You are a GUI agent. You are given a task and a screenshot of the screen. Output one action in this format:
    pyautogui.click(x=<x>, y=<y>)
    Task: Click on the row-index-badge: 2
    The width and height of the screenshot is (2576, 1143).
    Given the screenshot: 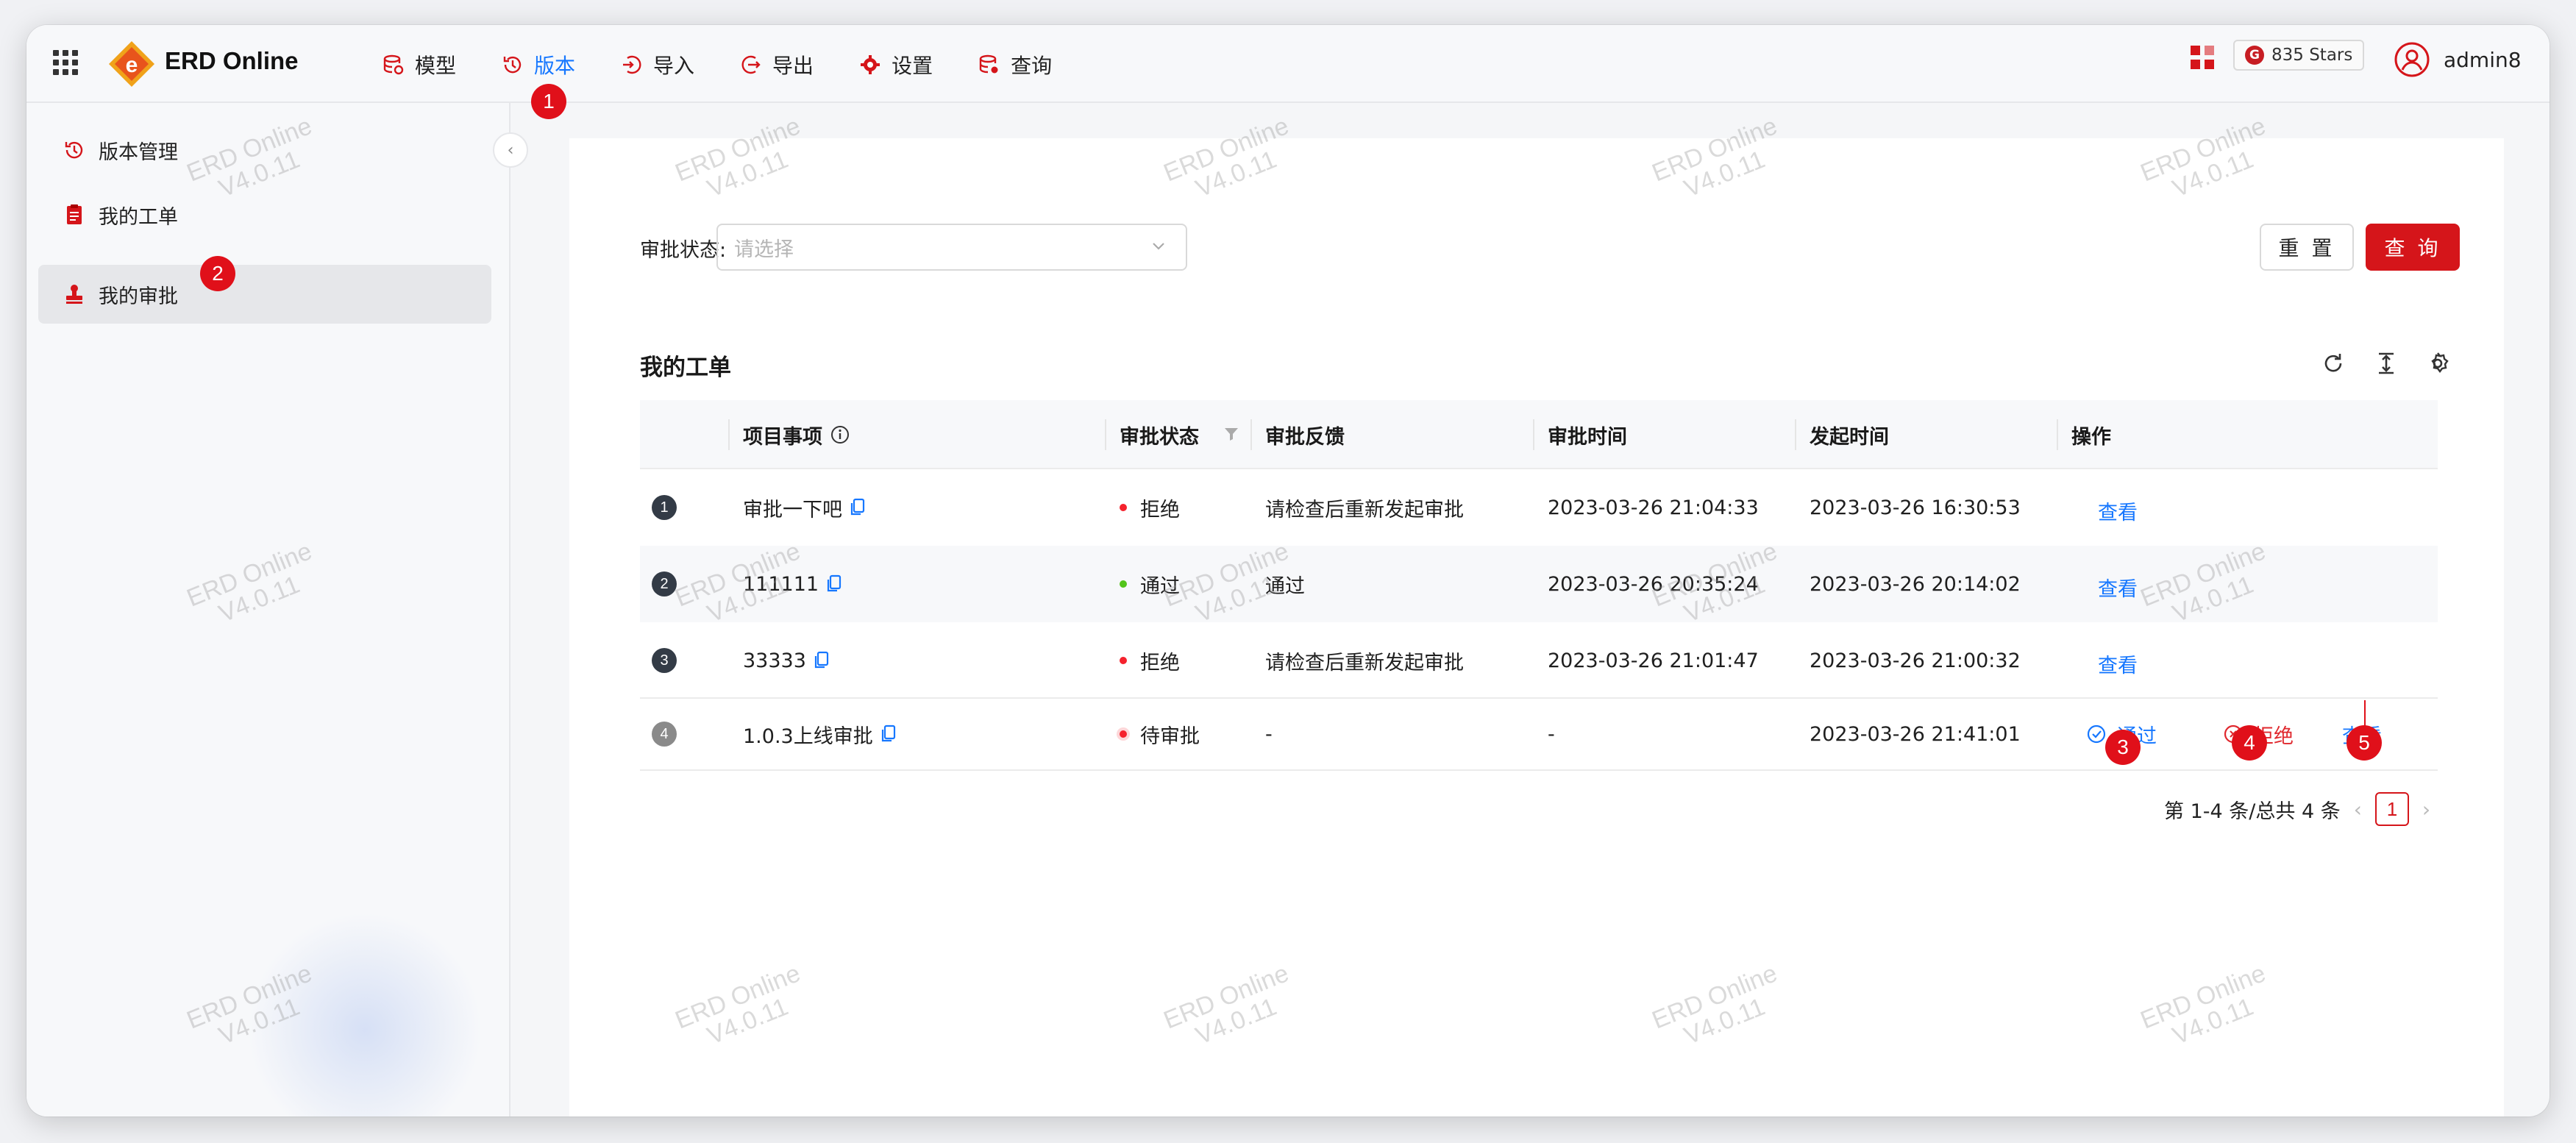 What is the action you would take?
    pyautogui.click(x=664, y=584)
    